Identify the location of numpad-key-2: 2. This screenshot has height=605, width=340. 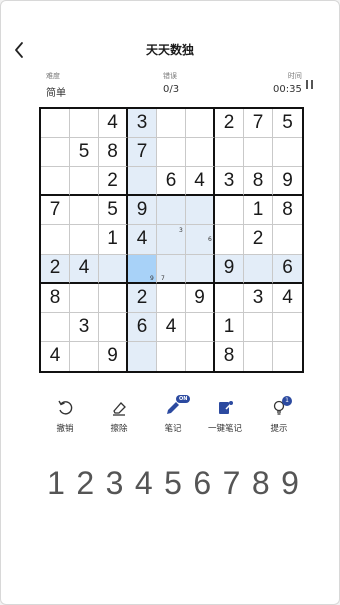
(85, 483).